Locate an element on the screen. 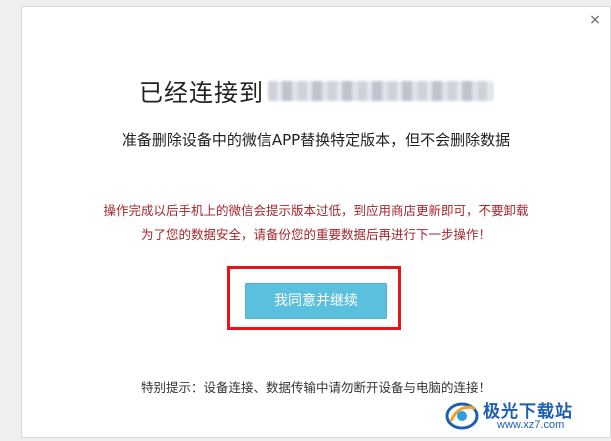 This screenshot has height=441, width=611. dialog-subtitle: 准备删除设备中的微信APP替换特定版本，但不会删除数据 is located at coordinates (316, 140).